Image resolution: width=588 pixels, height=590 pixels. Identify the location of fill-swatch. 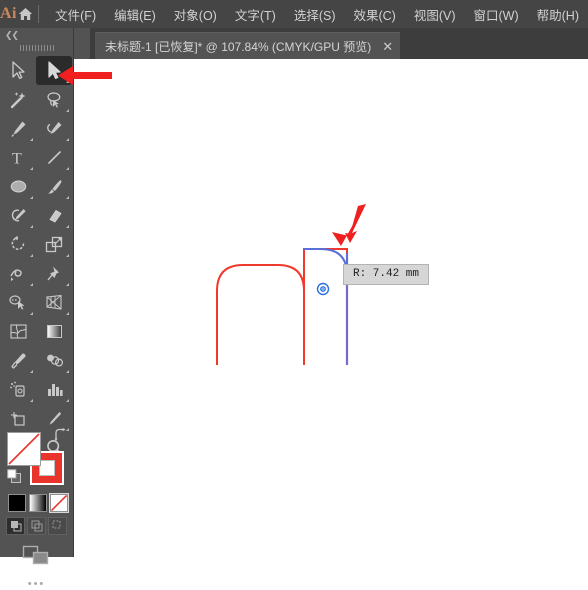
(24, 449).